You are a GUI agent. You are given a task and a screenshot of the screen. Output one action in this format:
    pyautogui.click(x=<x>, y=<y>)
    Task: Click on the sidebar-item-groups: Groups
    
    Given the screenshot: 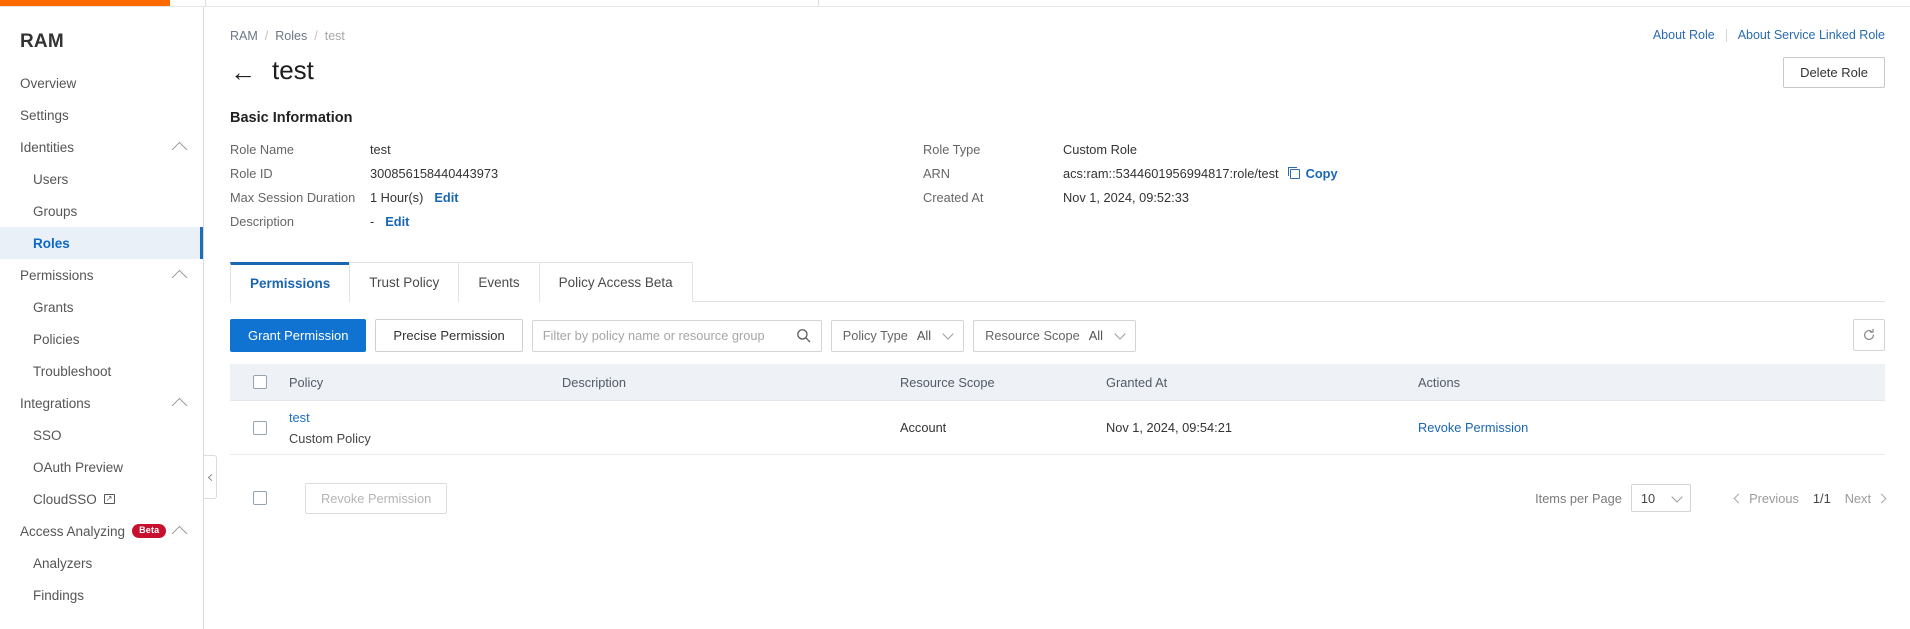 What is the action you would take?
    pyautogui.click(x=101, y=211)
    